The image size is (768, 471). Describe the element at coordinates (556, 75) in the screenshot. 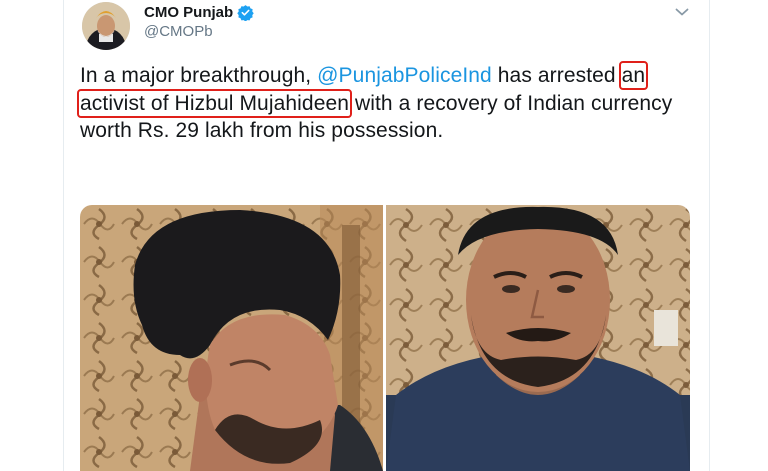

I see `tweet-text-middle: has arrested` at that location.